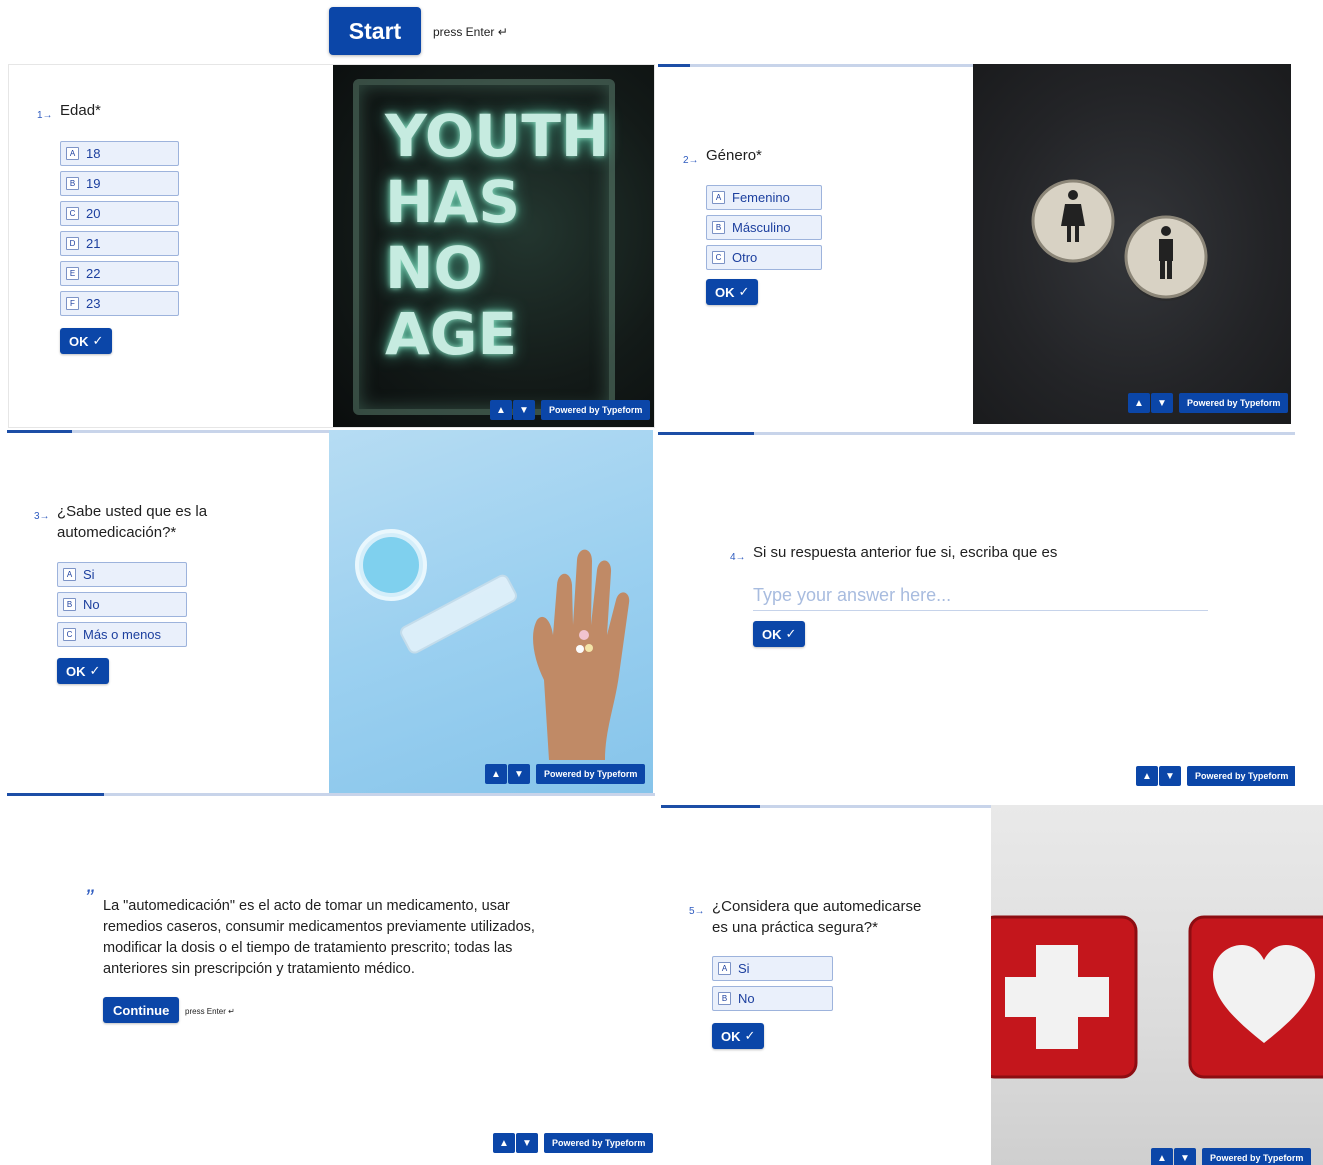  I want to click on neon-line: NO, so click(434, 268).